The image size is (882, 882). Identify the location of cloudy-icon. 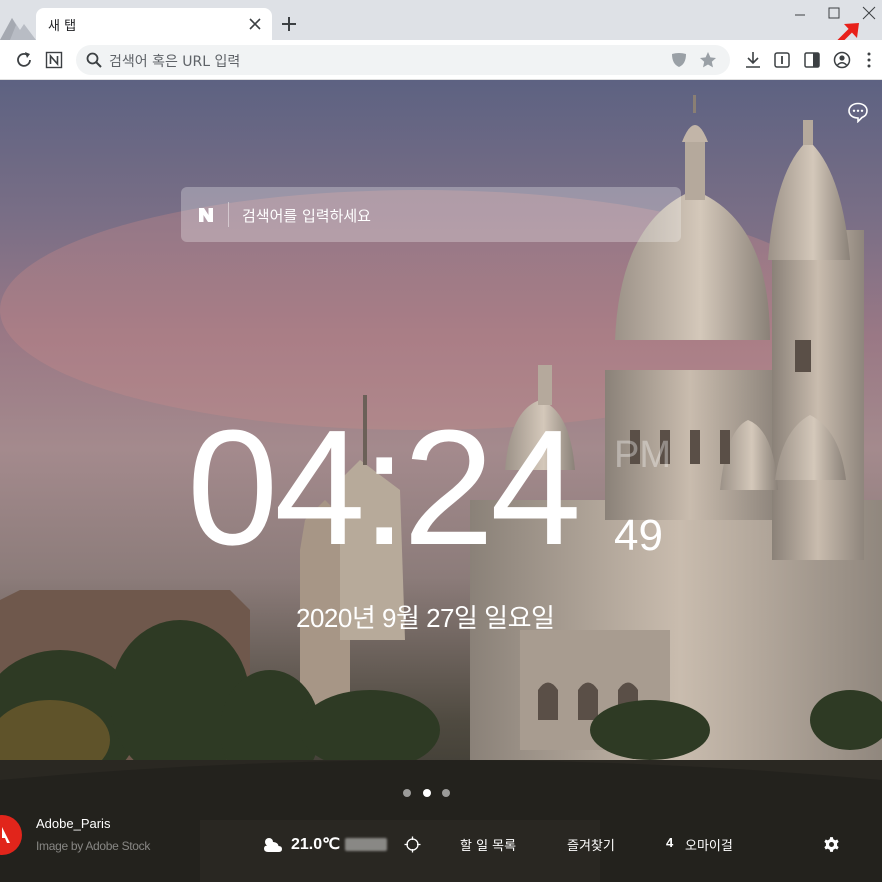
(273, 845).